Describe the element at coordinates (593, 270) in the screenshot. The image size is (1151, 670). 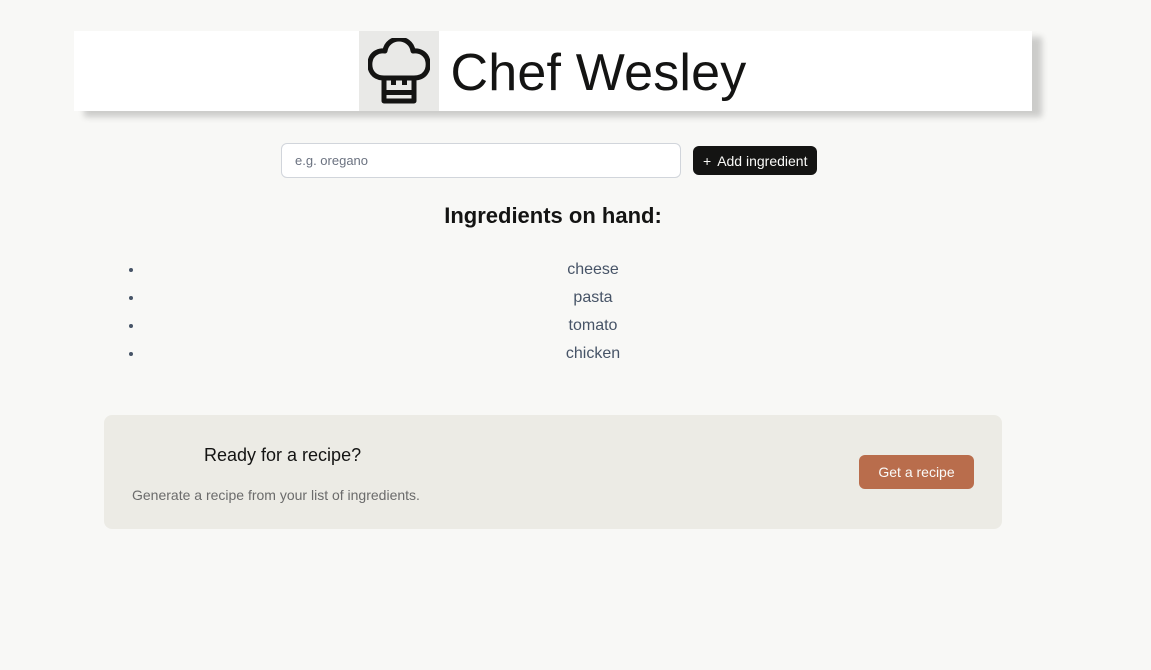
I see `list-item: cheese` at that location.